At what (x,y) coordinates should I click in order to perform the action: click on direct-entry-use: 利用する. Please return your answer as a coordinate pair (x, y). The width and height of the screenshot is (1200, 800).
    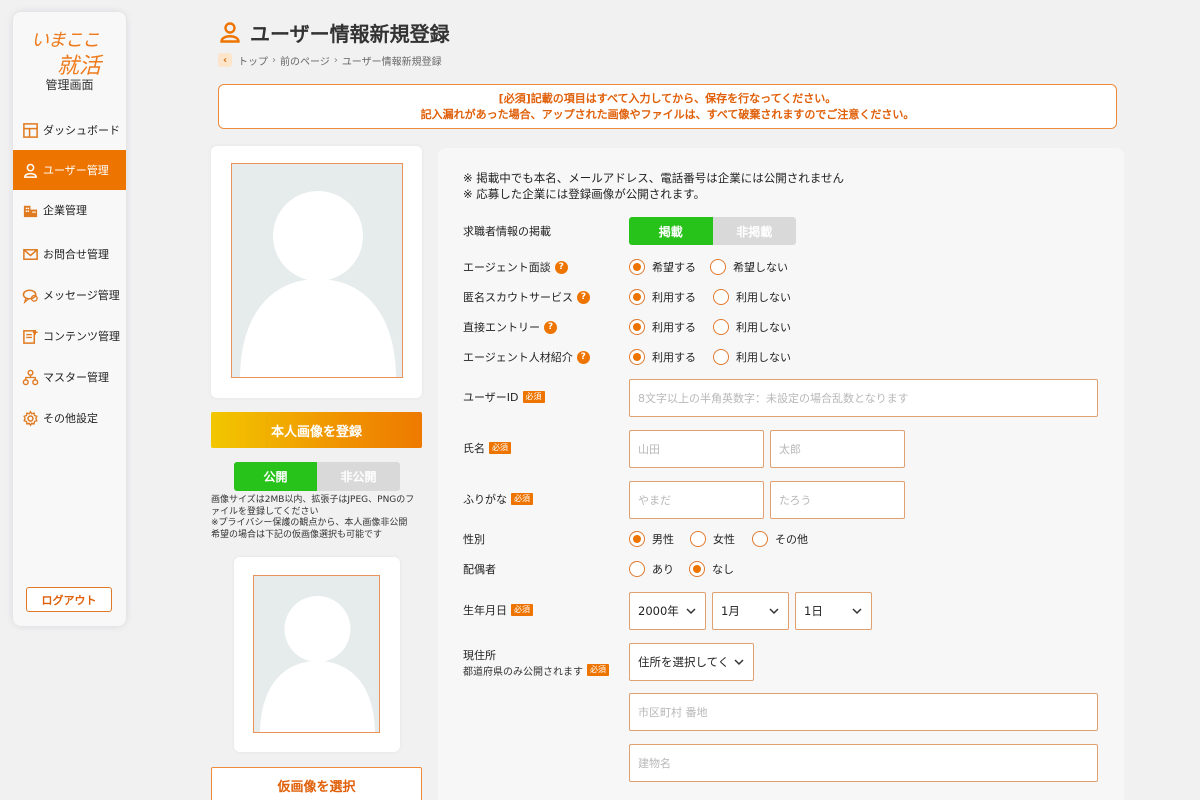
    Looking at the image, I should click on (662, 327).